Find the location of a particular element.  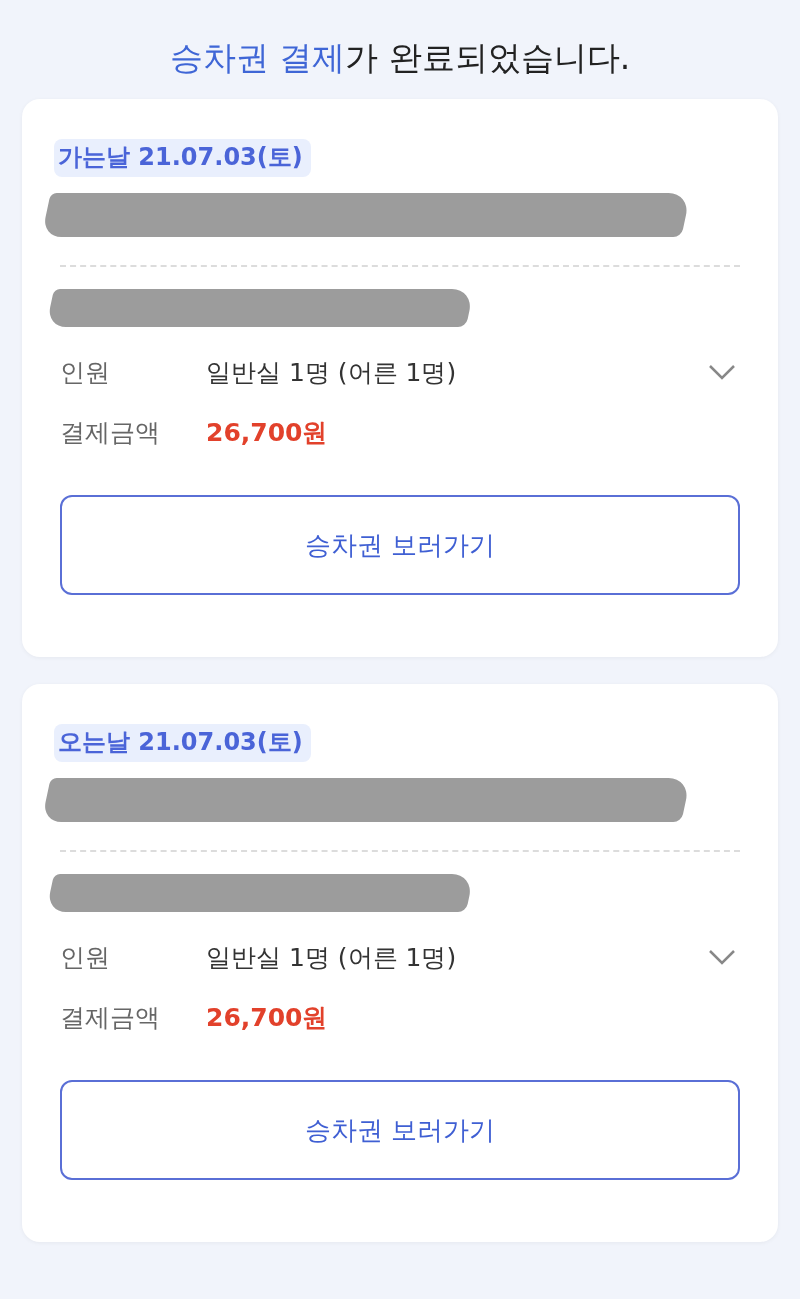

travel-date: 오는날 21.07.03(토) is located at coordinates (182, 743).